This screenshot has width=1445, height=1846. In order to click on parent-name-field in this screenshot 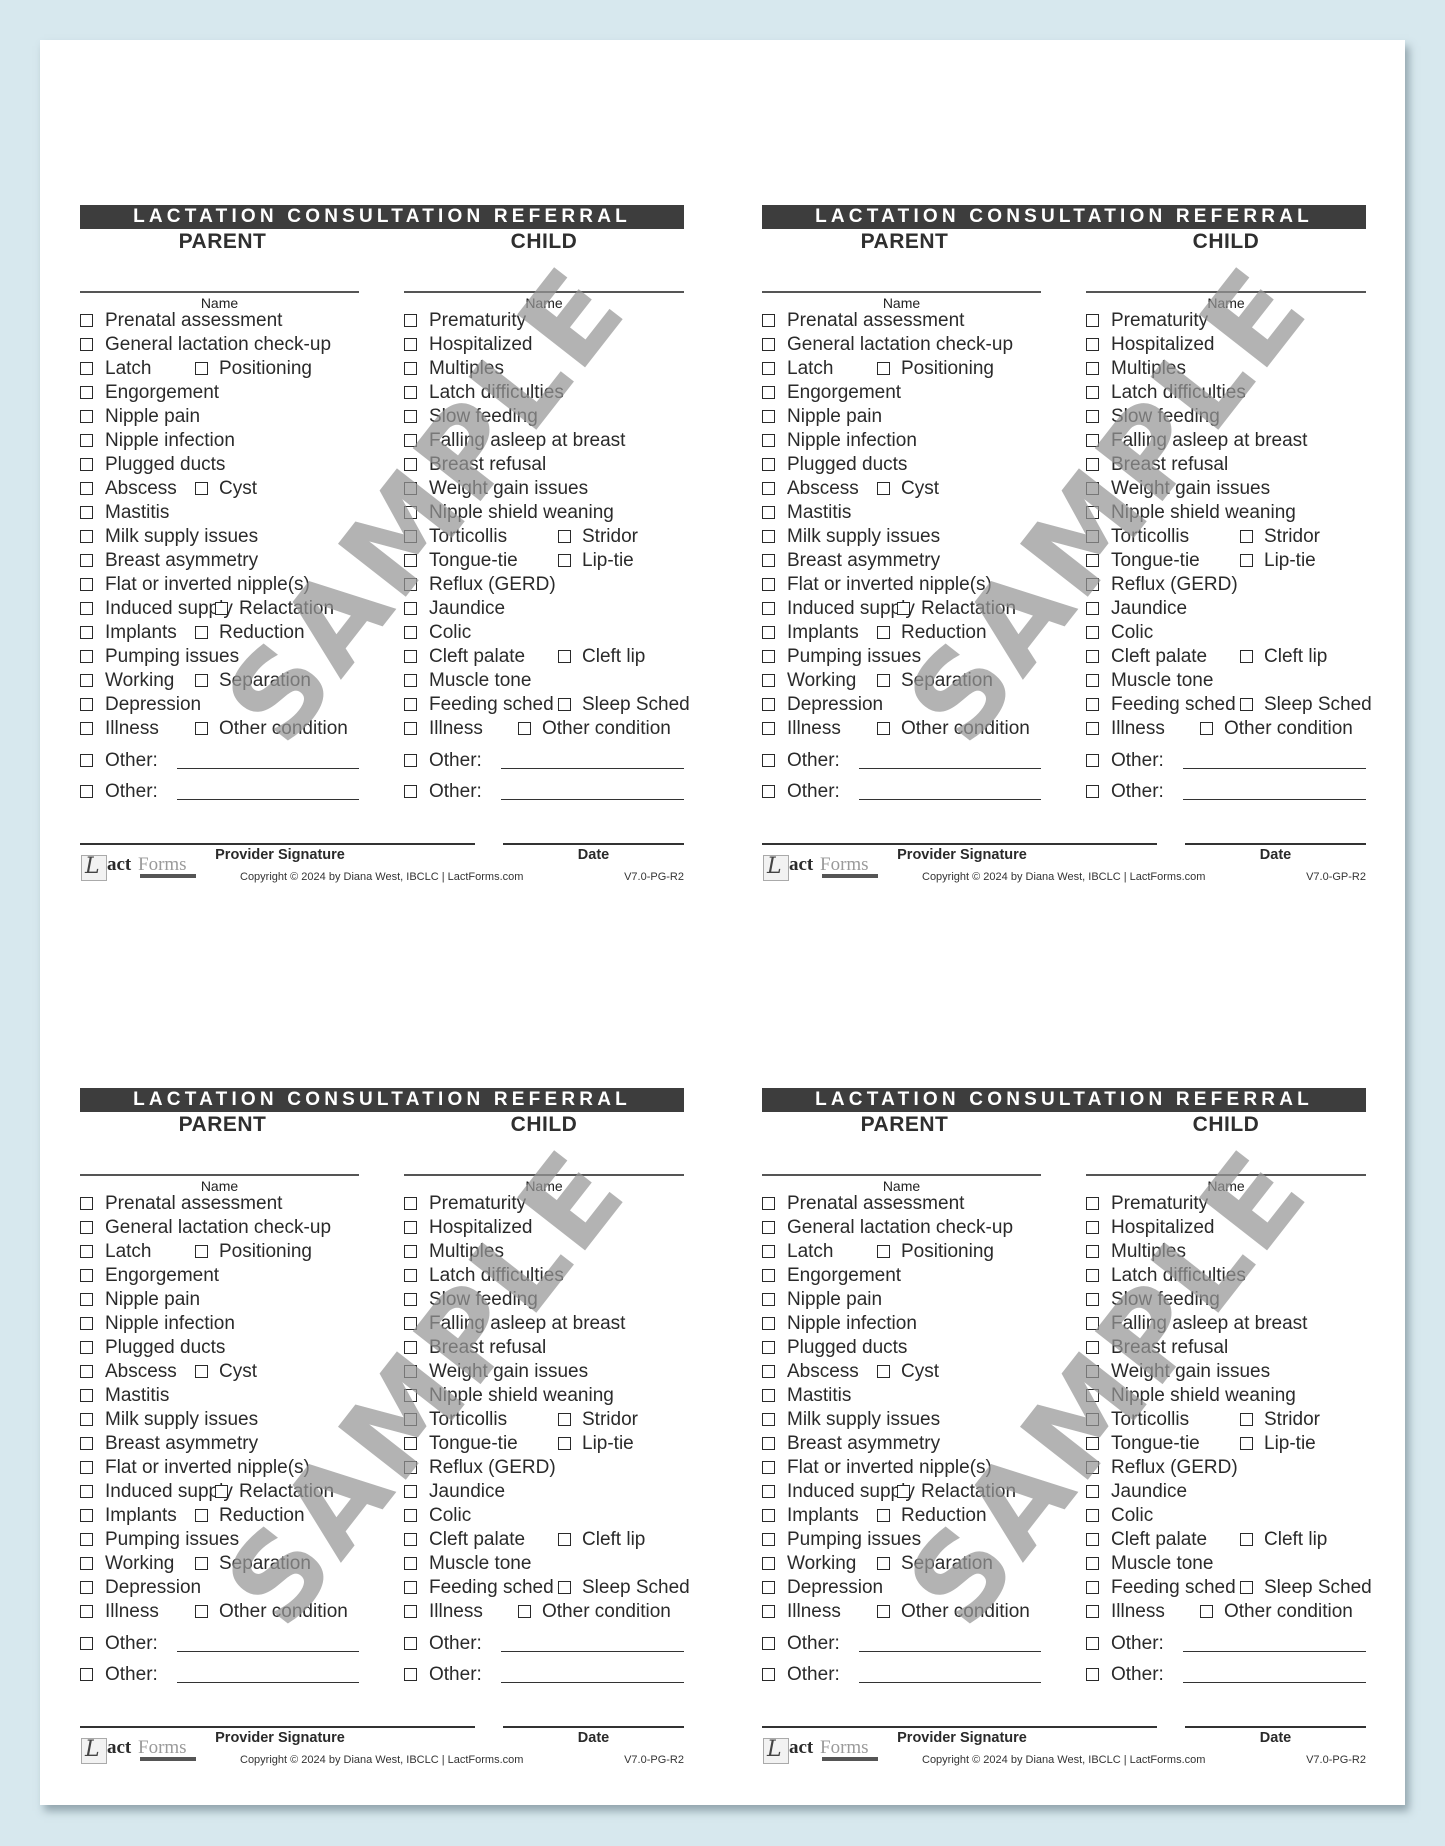, I will do `click(901, 292)`.